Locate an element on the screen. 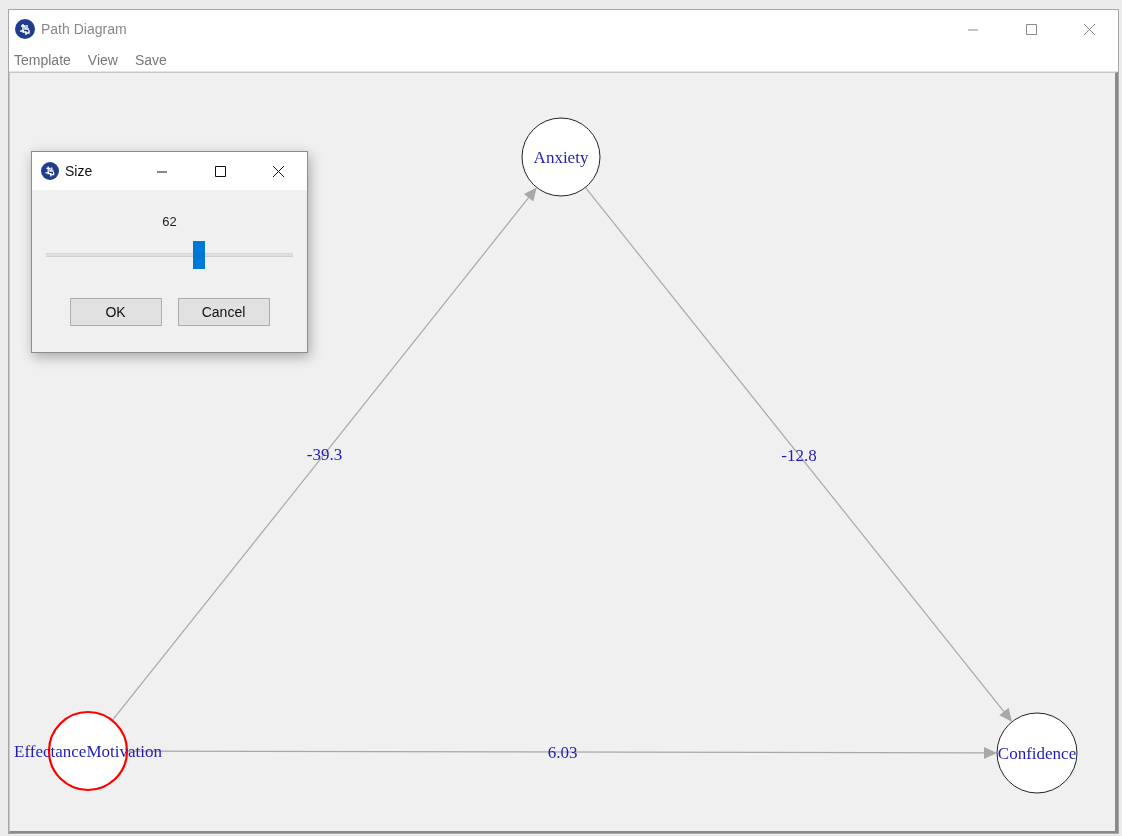 Image resolution: width=1122 pixels, height=836 pixels. cancel-button: Cancel is located at coordinates (223, 312).